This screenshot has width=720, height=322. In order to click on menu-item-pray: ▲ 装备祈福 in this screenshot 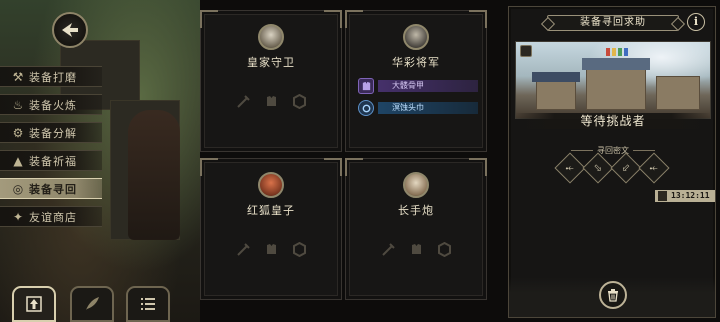, I will do `click(51, 160)`.